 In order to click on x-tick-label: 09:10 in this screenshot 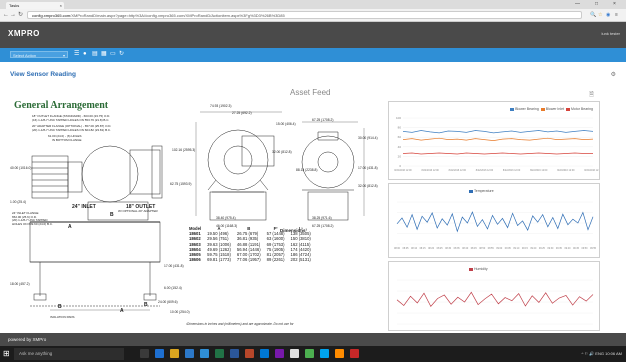, I will do `click(516, 248)`.